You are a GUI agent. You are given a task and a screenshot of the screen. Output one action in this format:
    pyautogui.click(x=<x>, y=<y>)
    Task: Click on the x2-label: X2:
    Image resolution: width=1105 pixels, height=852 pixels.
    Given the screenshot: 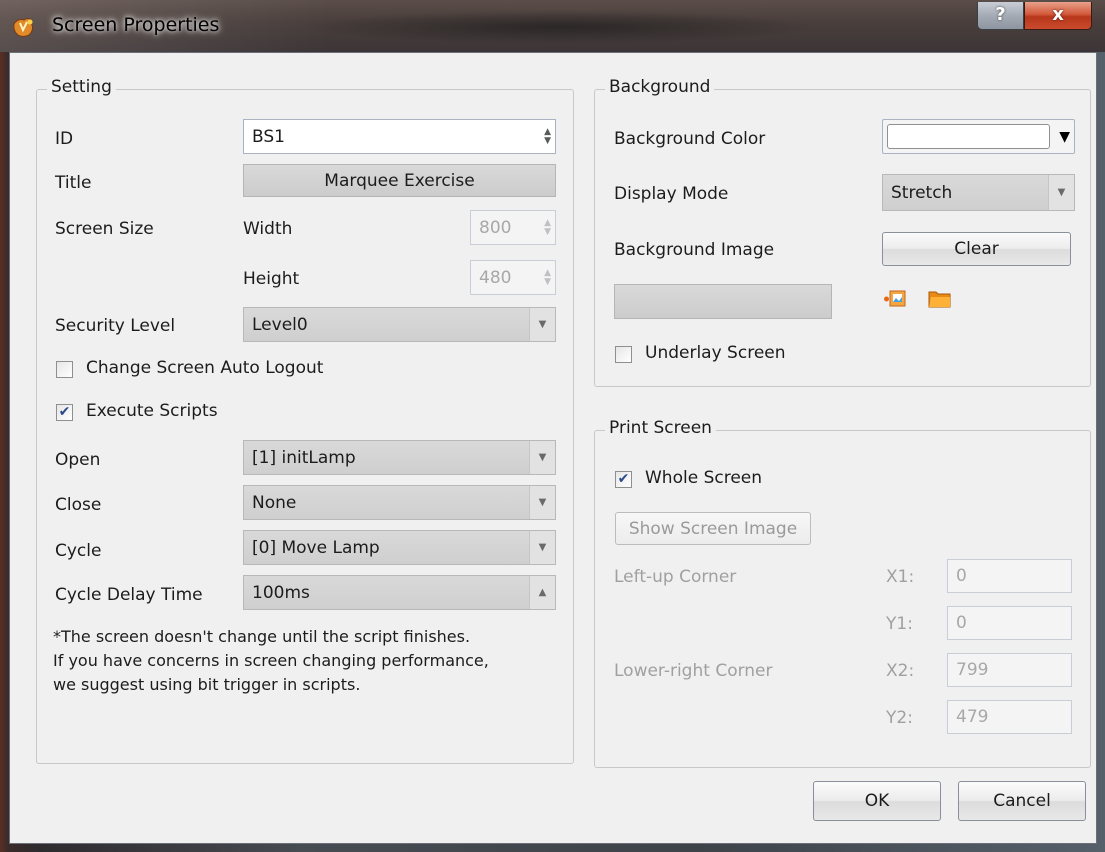 What is the action you would take?
    pyautogui.click(x=900, y=671)
    